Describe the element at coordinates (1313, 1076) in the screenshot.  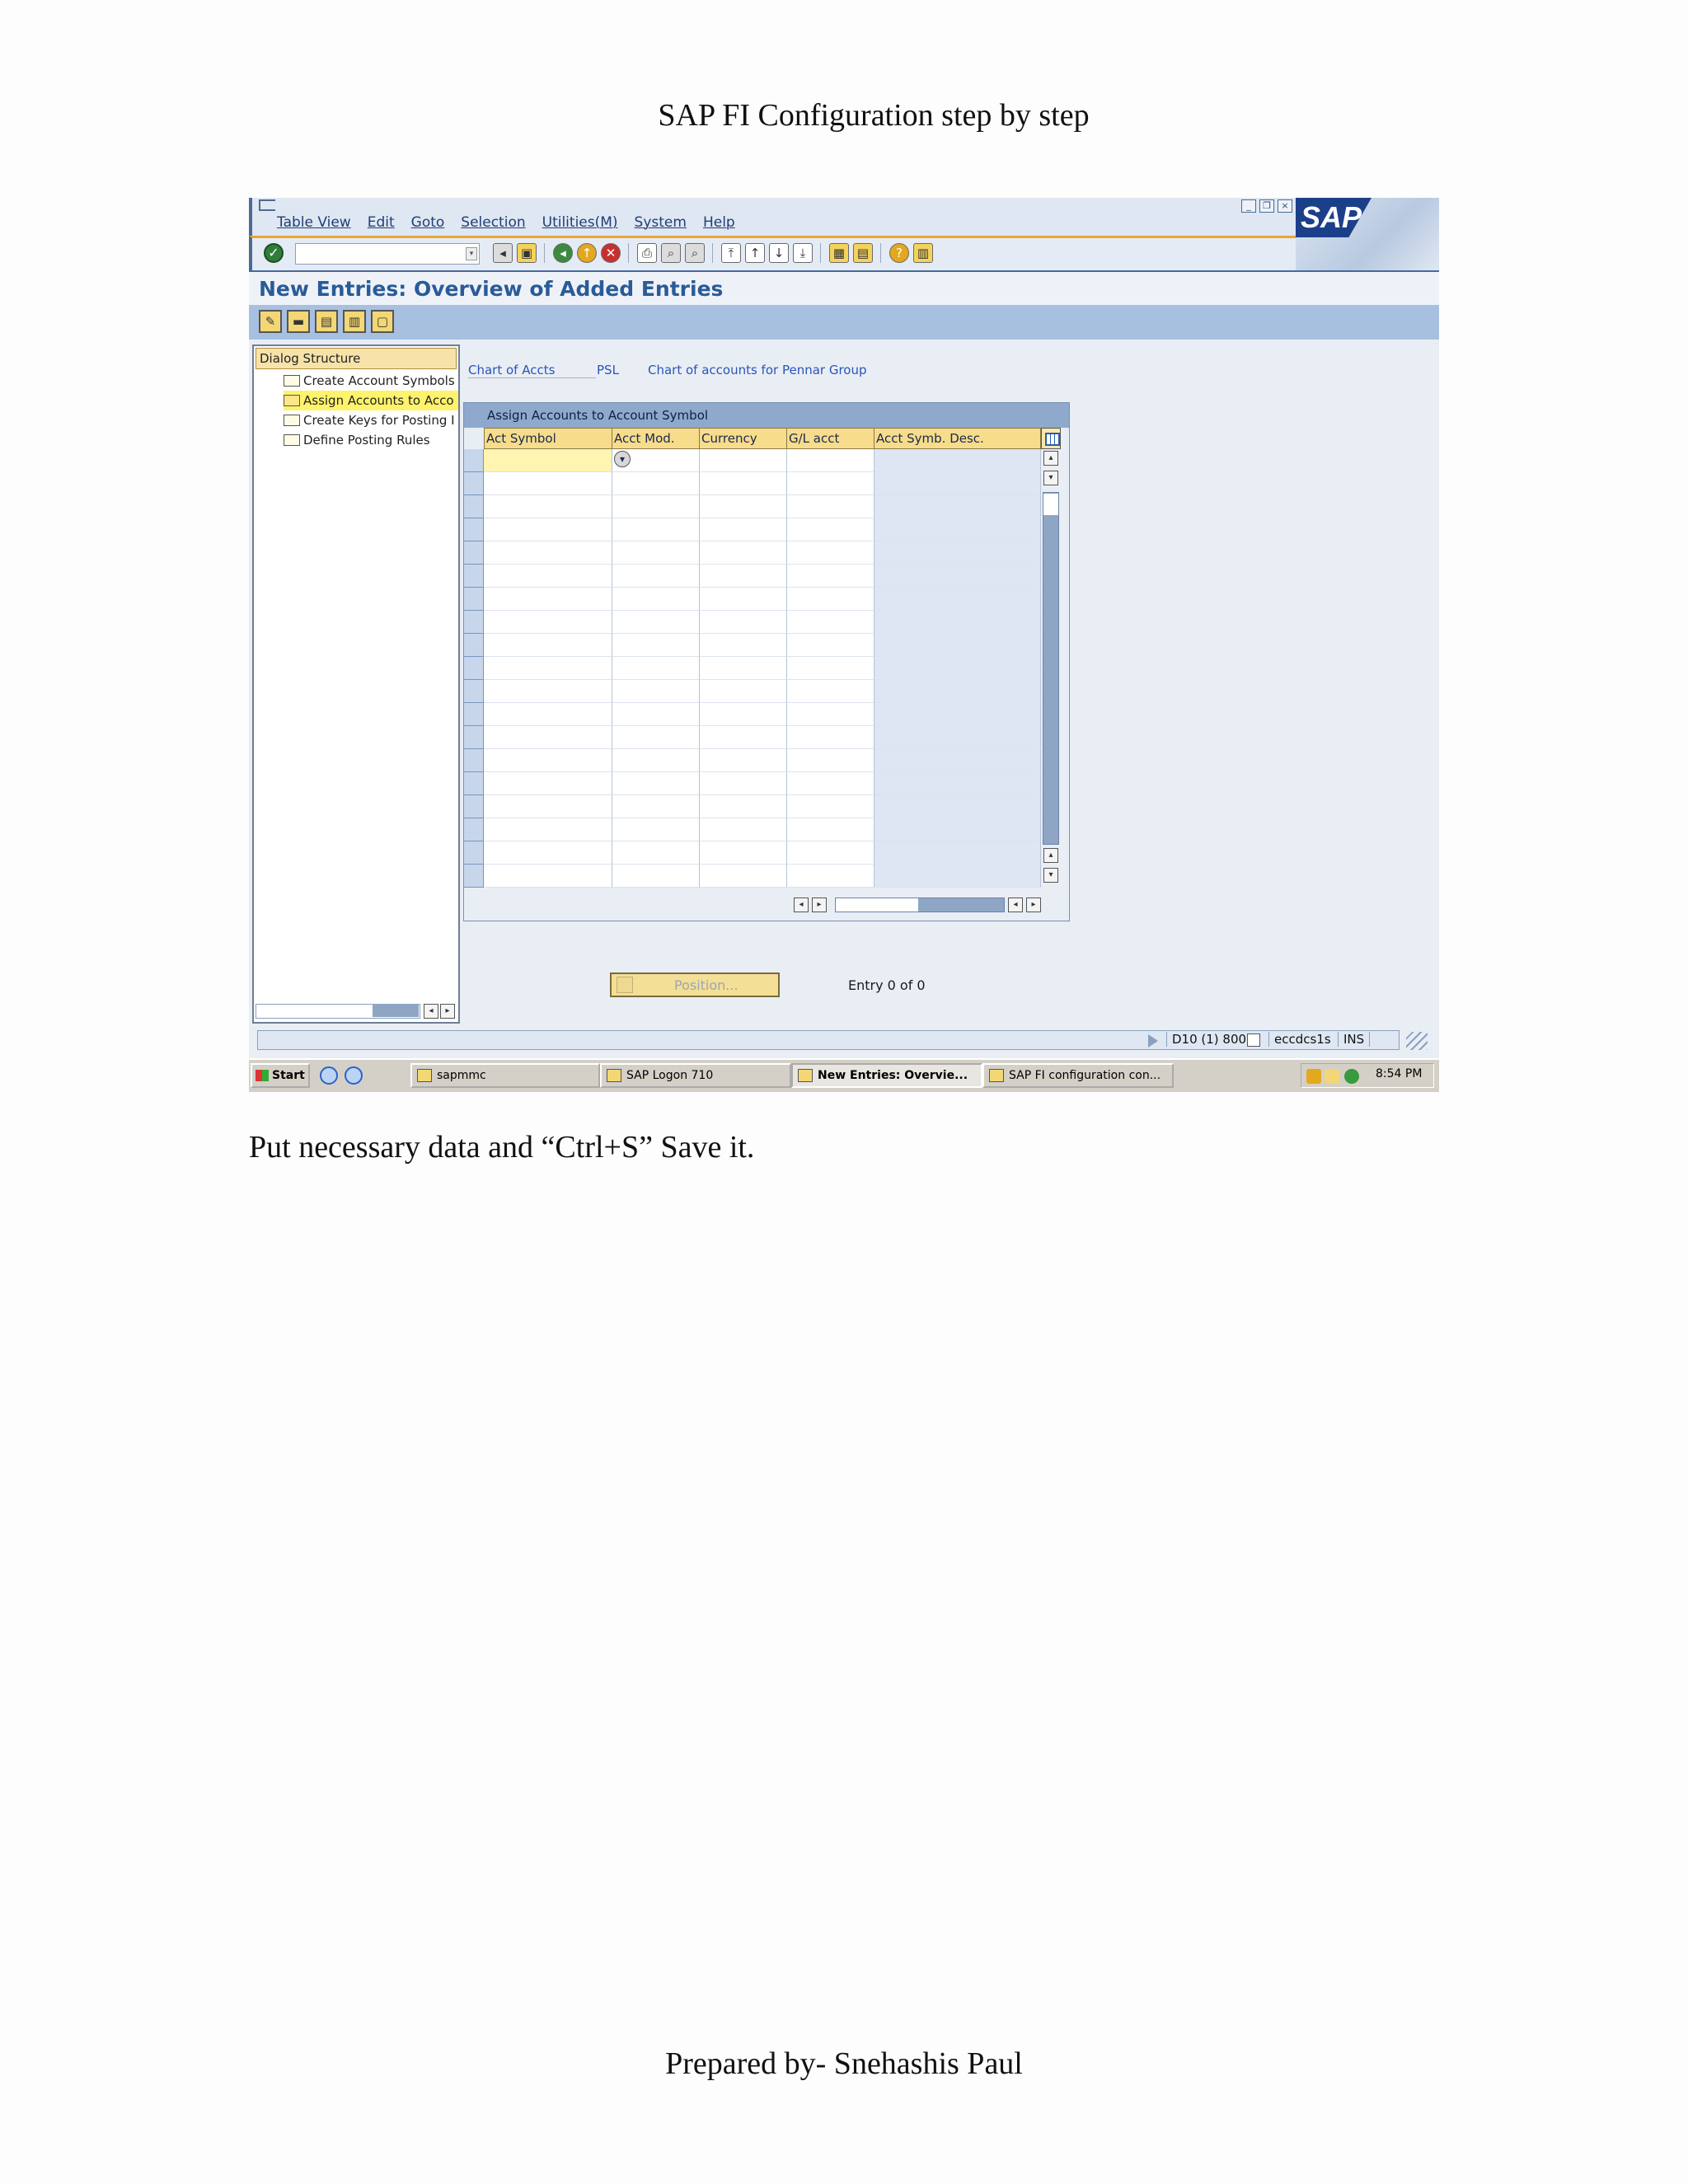
I see `tray-sap-icon` at that location.